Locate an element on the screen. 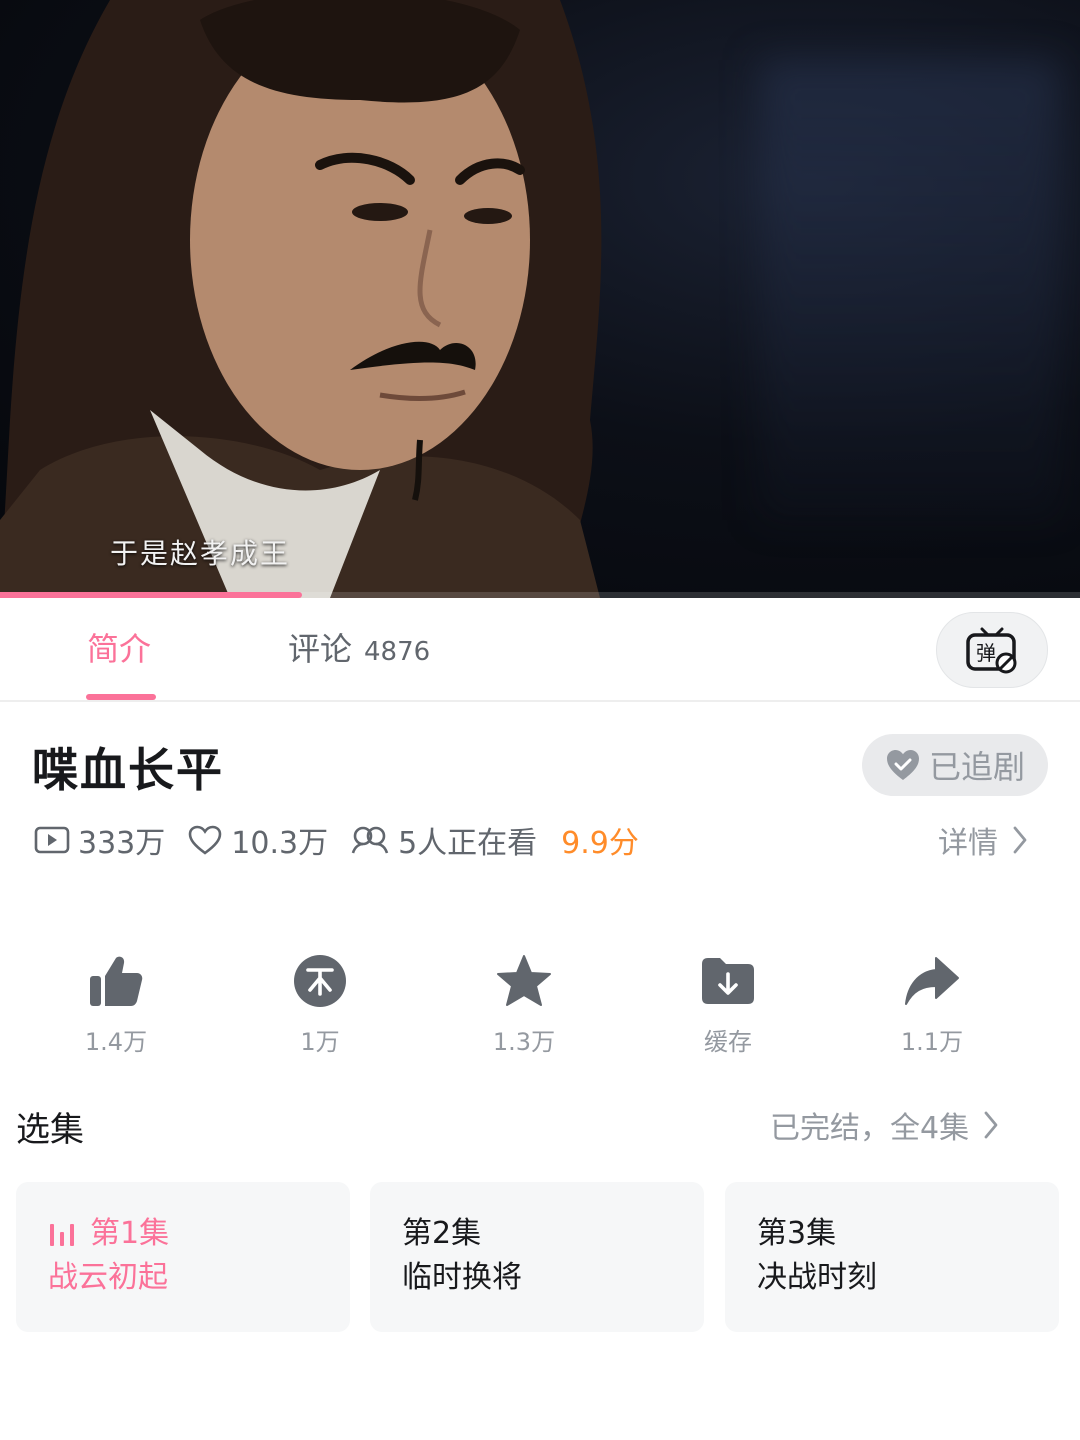 Image resolution: width=1080 pixels, height=1440 pixels. star-icon is located at coordinates (524, 980).